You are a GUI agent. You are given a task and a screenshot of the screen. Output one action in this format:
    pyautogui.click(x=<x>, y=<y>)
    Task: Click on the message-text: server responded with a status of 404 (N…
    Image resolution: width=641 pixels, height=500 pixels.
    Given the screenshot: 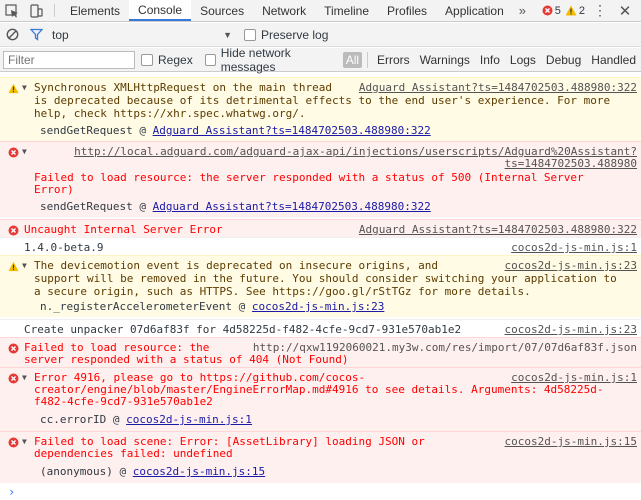 What is the action you would take?
    pyautogui.click(x=186, y=359)
    